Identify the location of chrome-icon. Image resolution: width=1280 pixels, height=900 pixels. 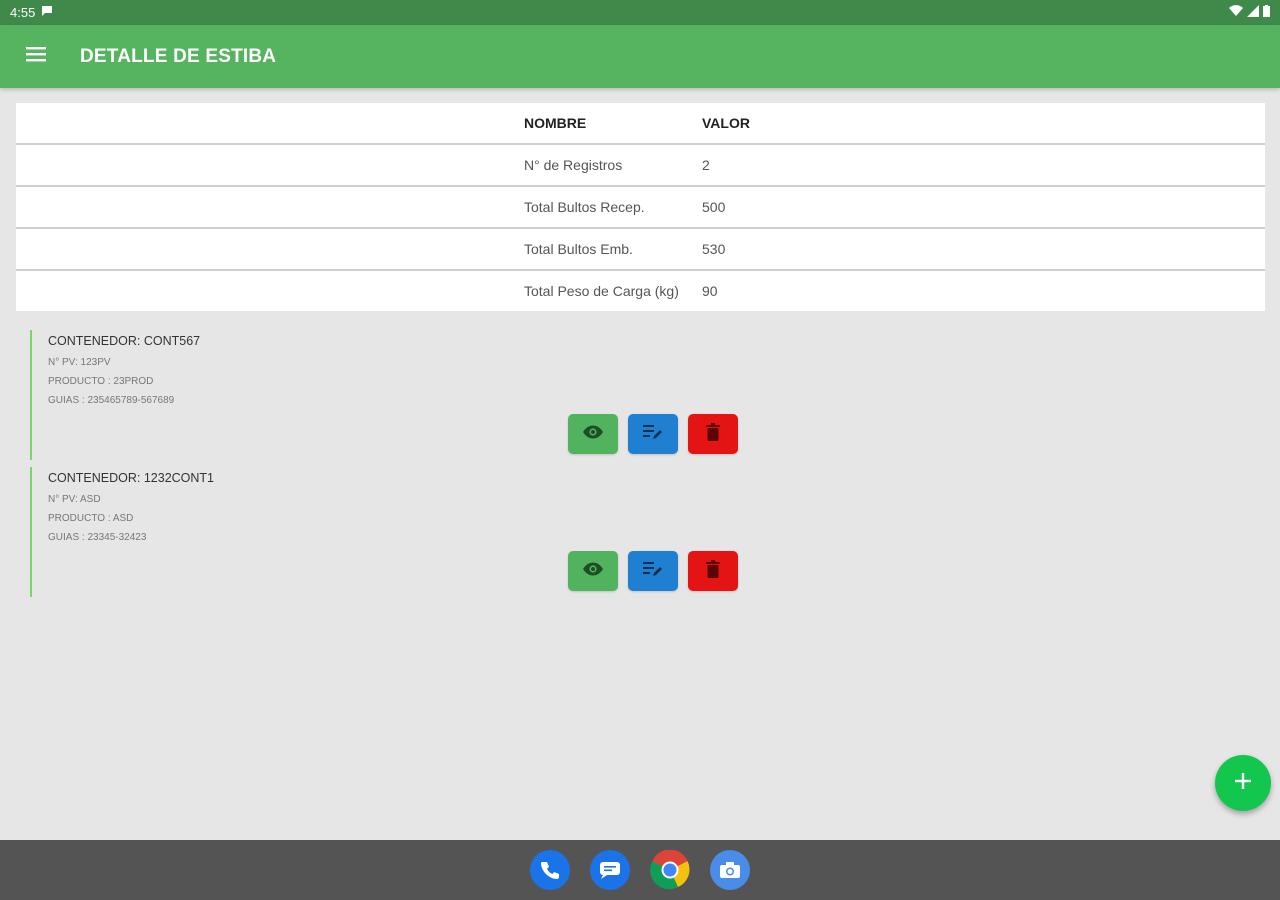
(670, 870).